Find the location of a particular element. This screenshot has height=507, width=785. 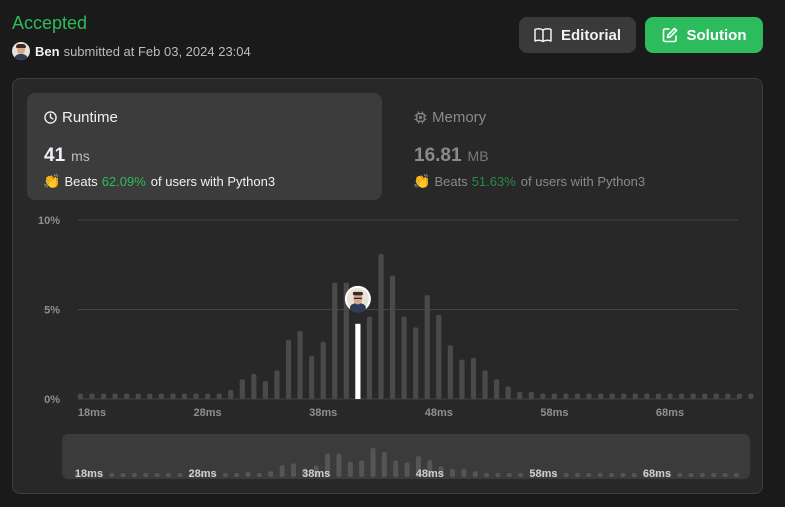

submission-status: Accepted is located at coordinates (50, 23).